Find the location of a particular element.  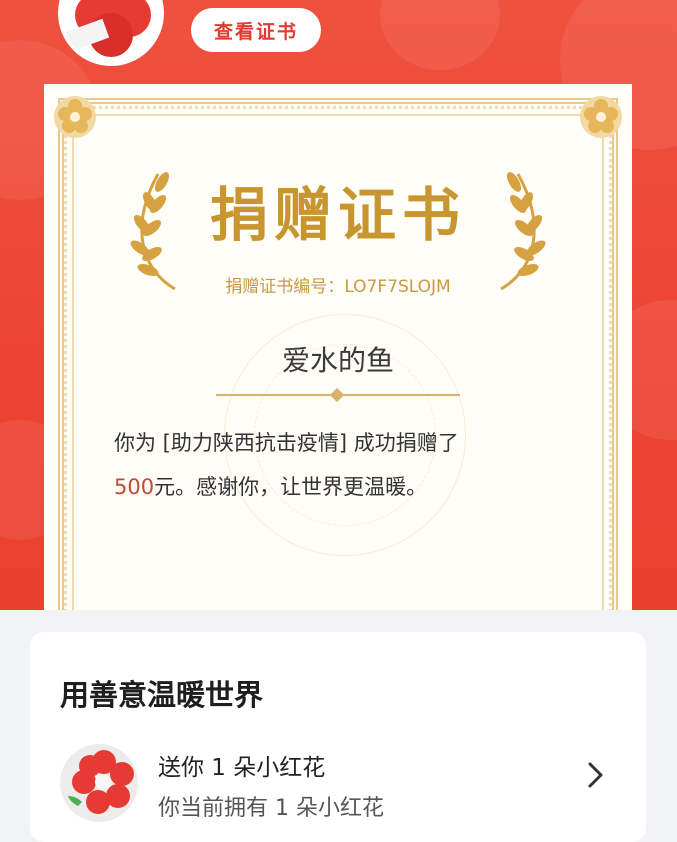

flower-item-subtitle: 你当前拥有 1 朵小红花 is located at coordinates (271, 808).